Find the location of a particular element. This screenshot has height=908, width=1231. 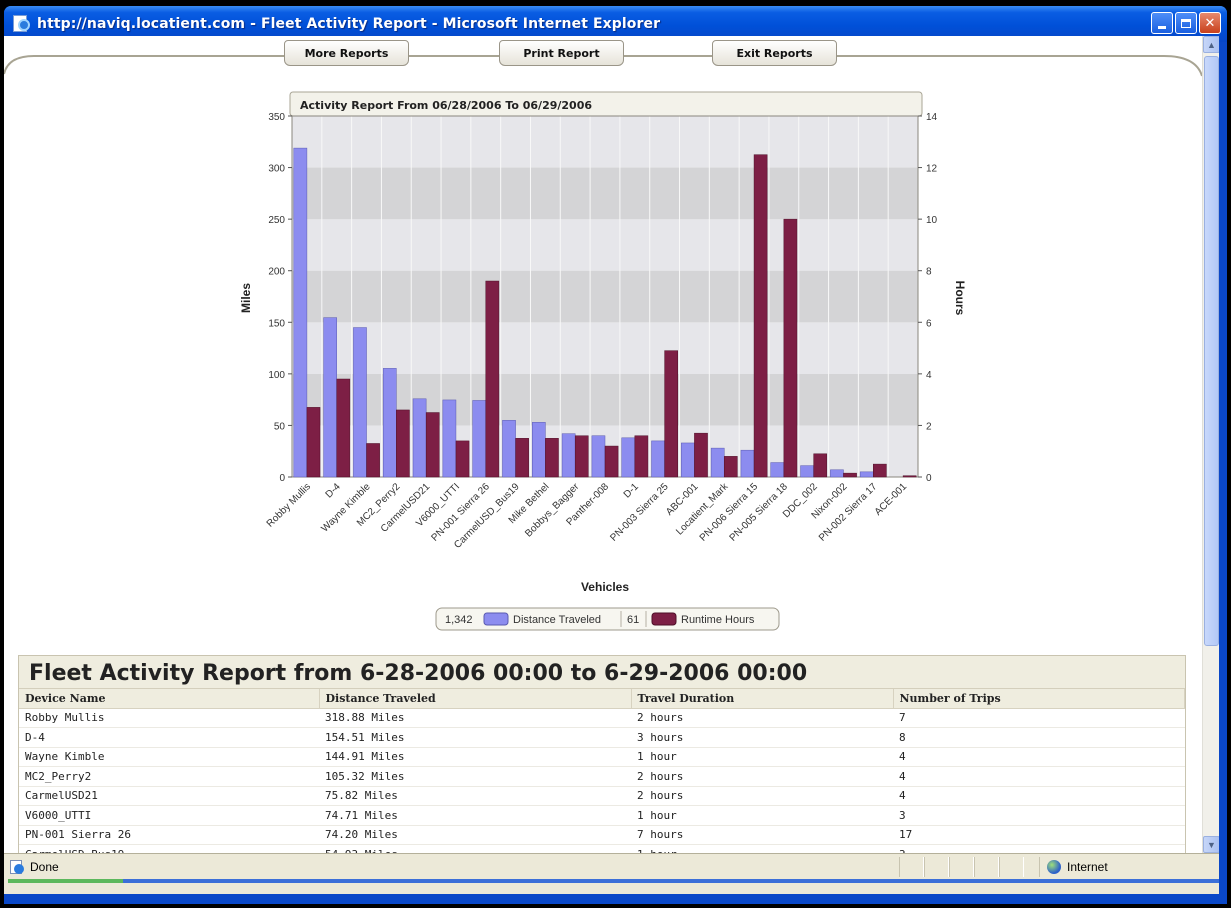

table-row: MC2_Perry2 105.32 Miles 2 hours 4 is located at coordinates (602, 776).